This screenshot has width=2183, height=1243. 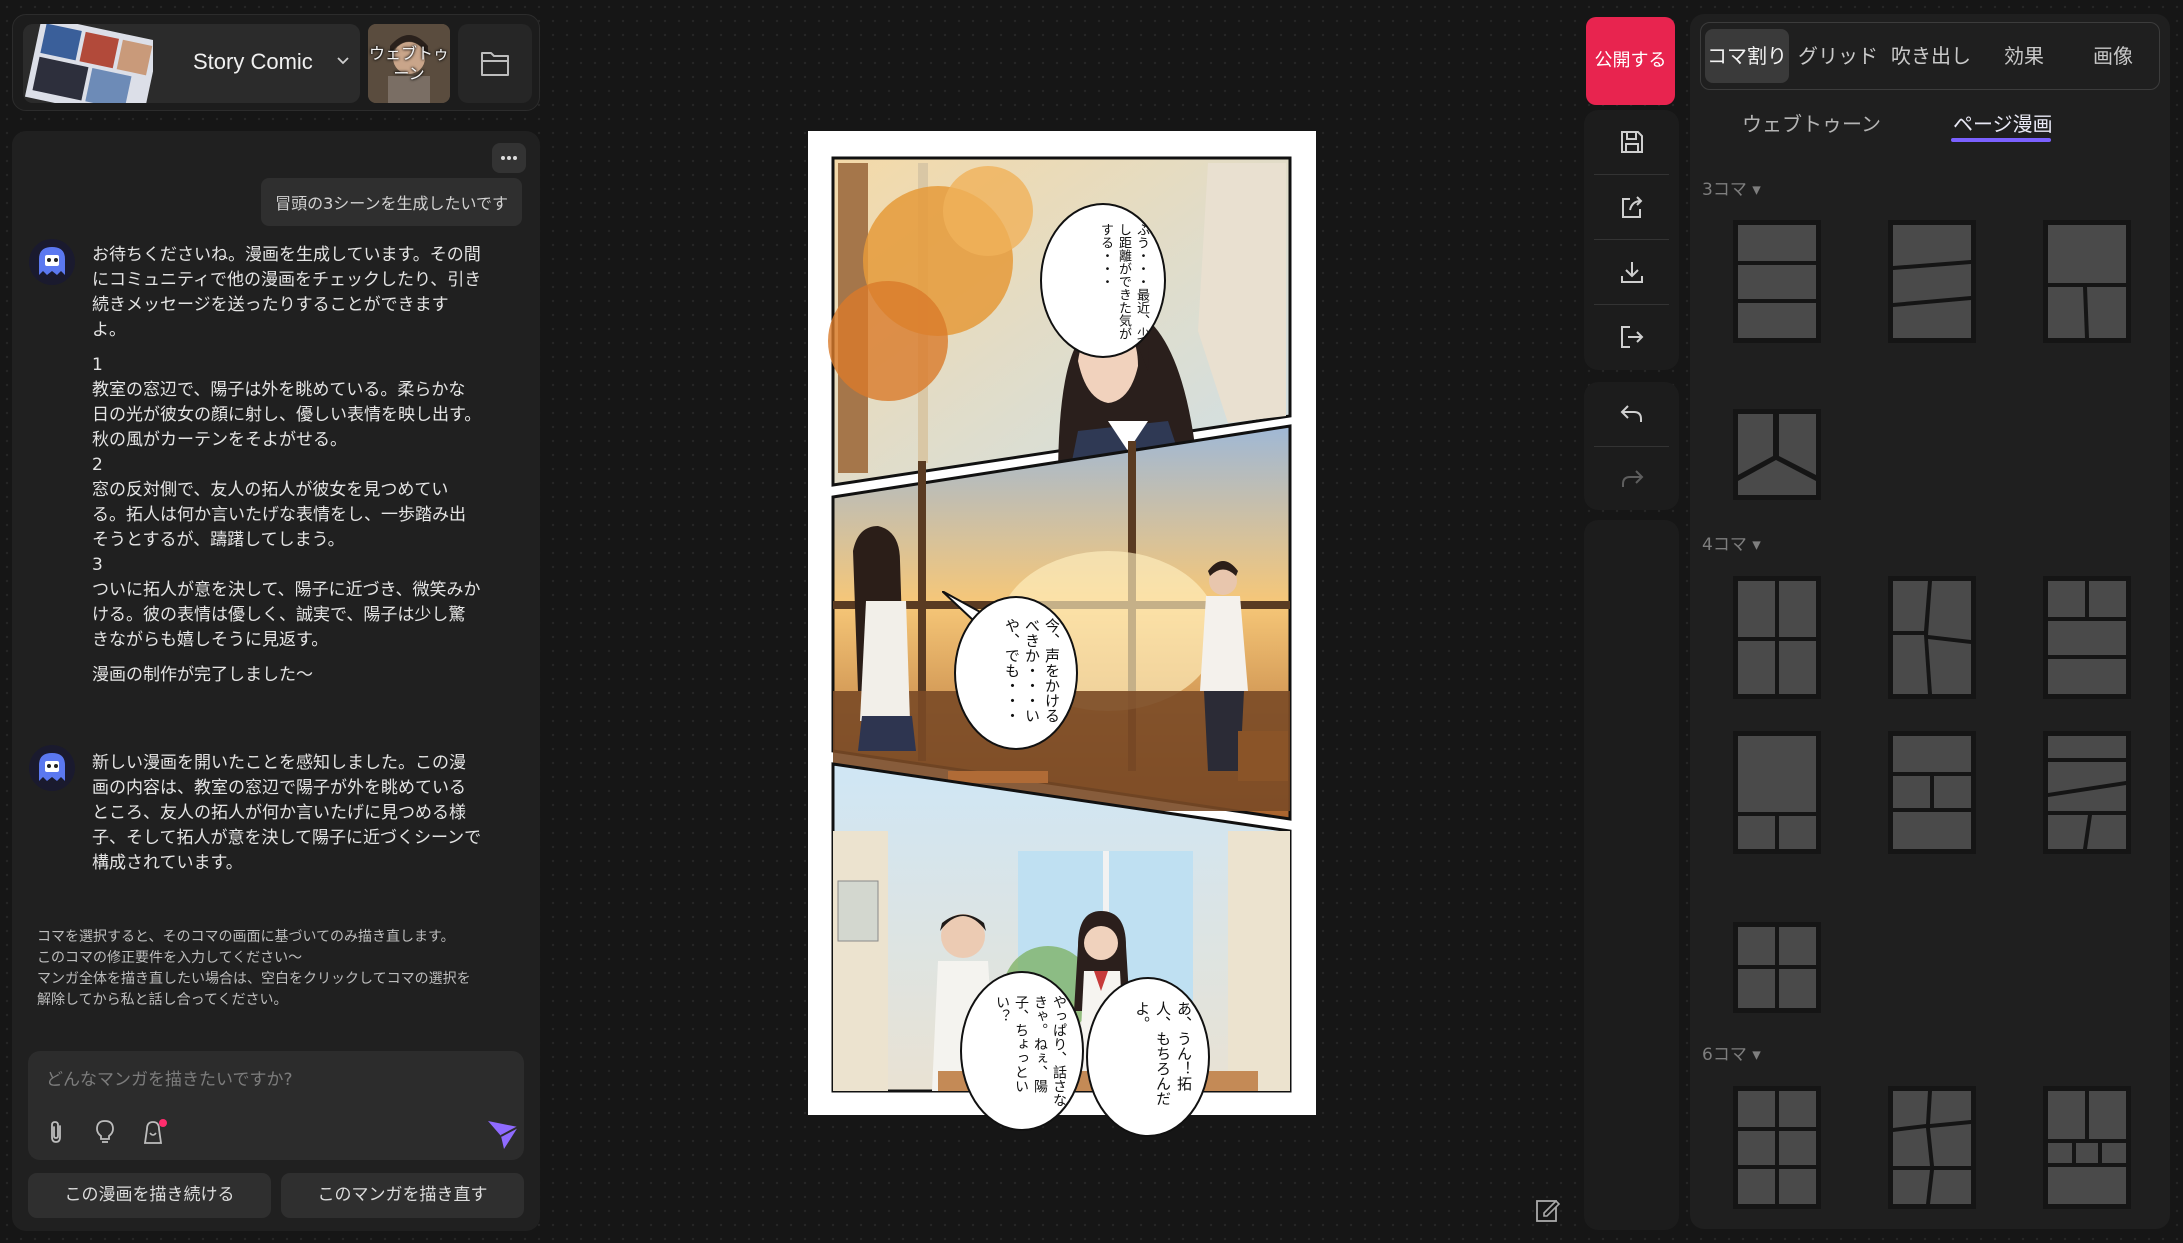 I want to click on speech-bubble-text: あ、うん！拓人、もちろんだよ。, so click(x=1163, y=1053).